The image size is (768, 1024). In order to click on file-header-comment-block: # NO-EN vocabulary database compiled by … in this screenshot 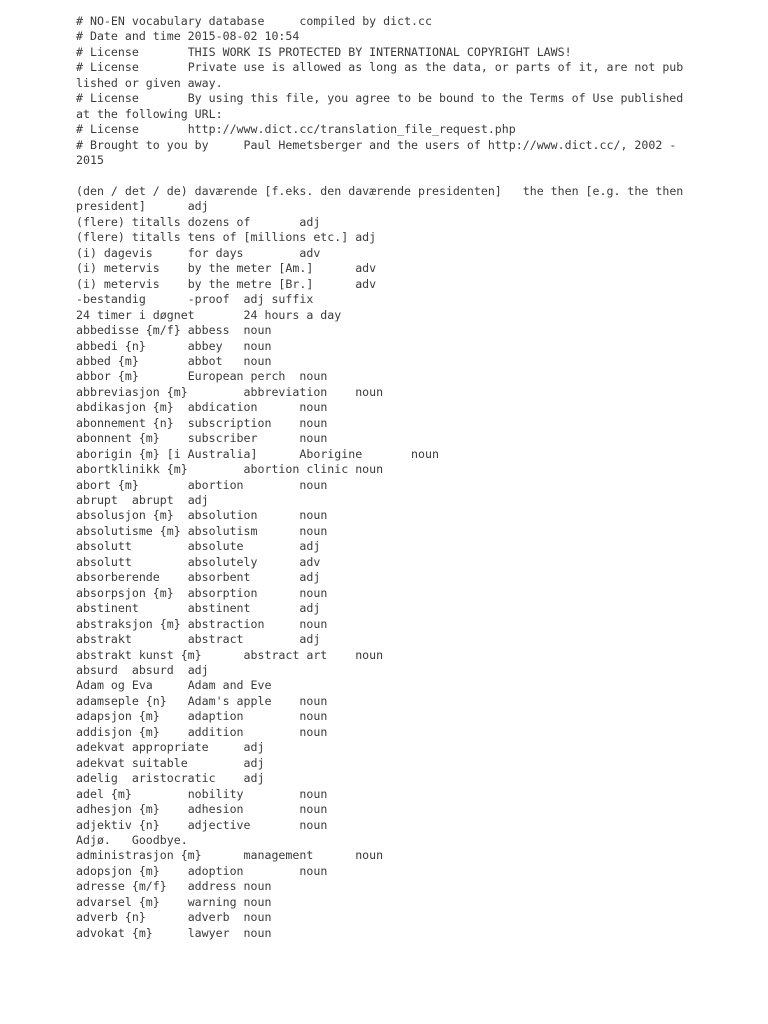, I will do `click(380, 91)`.